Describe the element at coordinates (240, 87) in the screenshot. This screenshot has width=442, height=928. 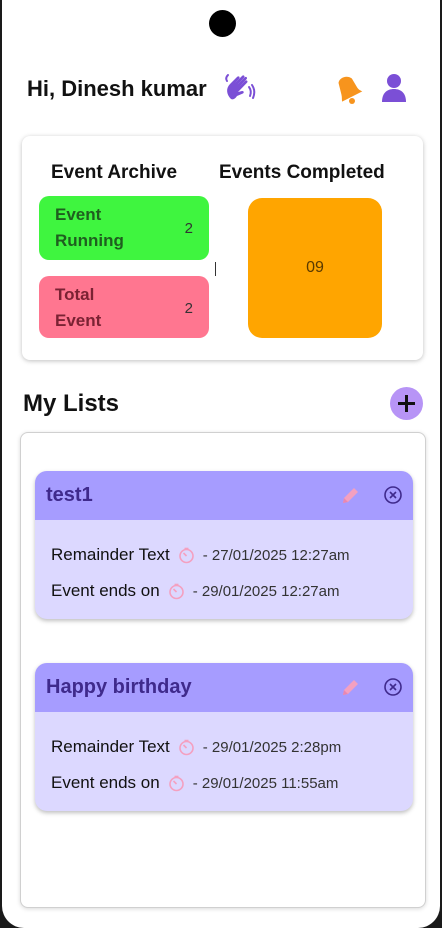
I see `waving-hand-icon` at that location.